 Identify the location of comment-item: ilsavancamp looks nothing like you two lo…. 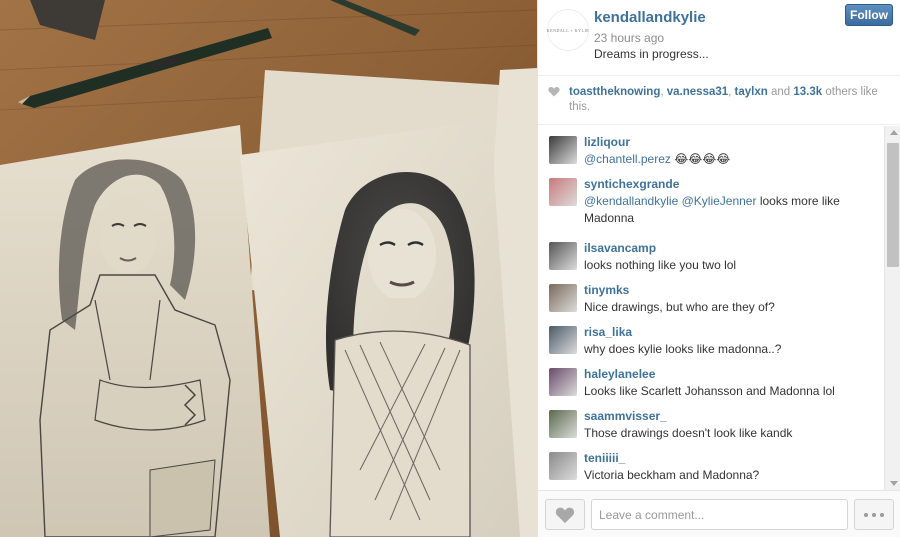
(711, 253).